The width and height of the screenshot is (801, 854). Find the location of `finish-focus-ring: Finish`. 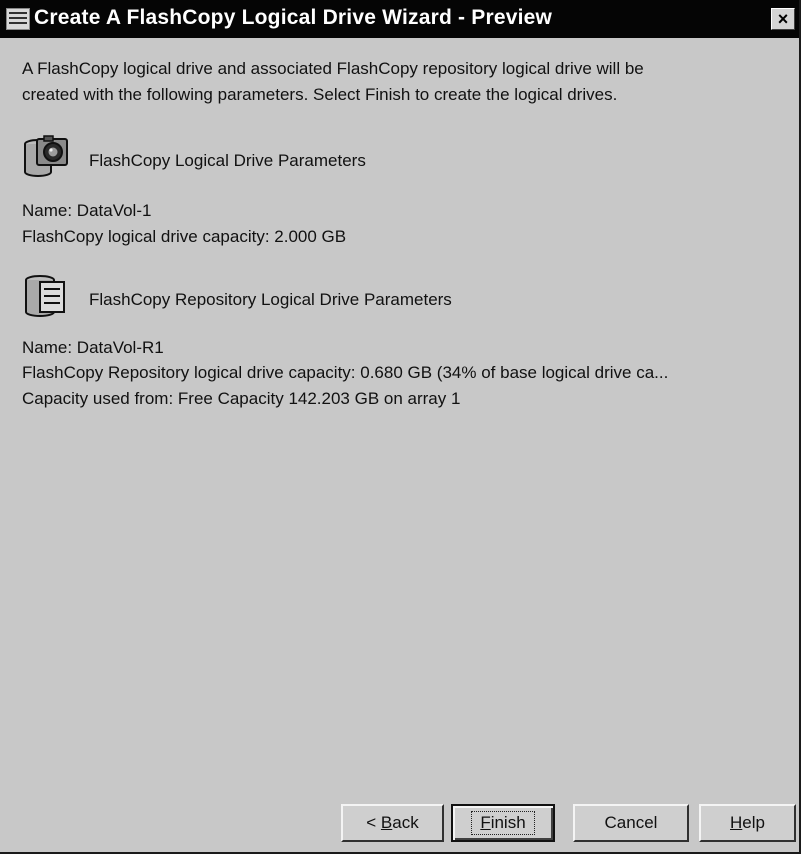

finish-focus-ring: Finish is located at coordinates (503, 823).